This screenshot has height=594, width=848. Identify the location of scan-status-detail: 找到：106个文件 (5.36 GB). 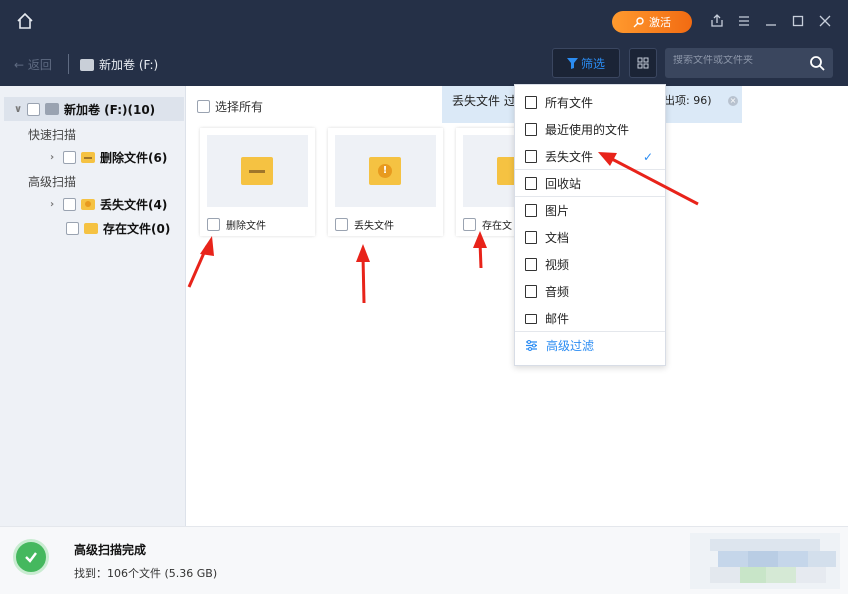
(146, 573).